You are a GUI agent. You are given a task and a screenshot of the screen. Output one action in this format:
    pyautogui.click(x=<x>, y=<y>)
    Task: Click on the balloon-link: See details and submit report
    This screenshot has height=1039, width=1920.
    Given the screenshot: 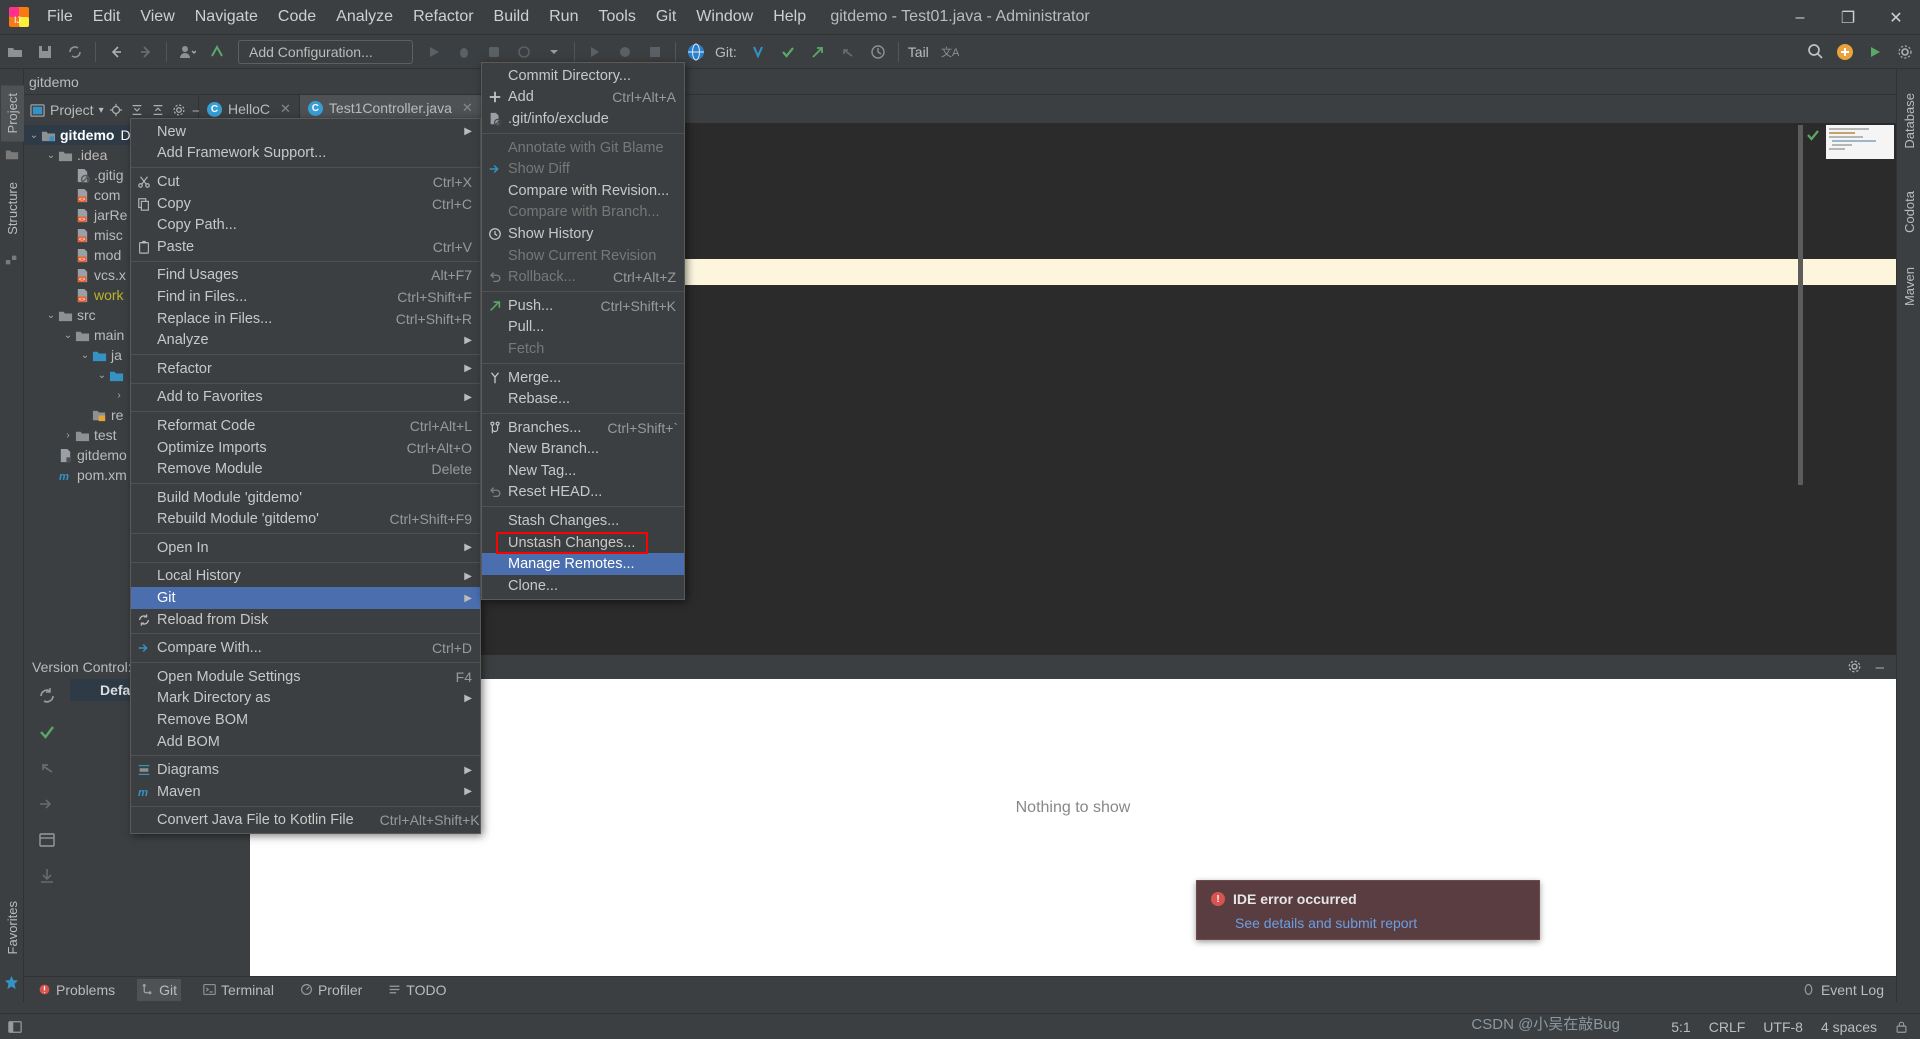 What is the action you would take?
    pyautogui.click(x=1380, y=923)
    